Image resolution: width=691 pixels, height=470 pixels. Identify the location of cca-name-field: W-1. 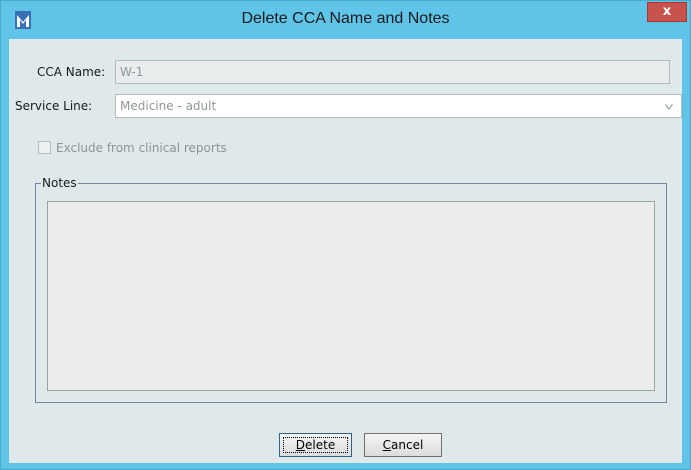
(392, 72).